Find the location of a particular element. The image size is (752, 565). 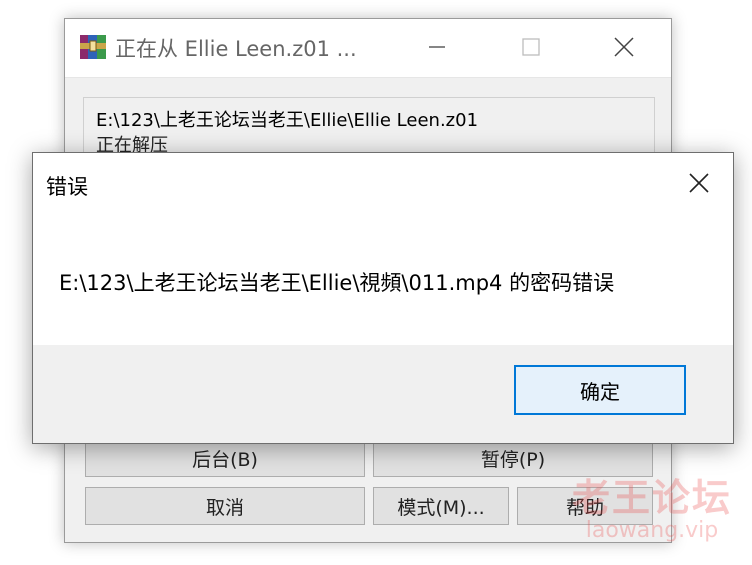

ok-button: 确定 is located at coordinates (600, 390).